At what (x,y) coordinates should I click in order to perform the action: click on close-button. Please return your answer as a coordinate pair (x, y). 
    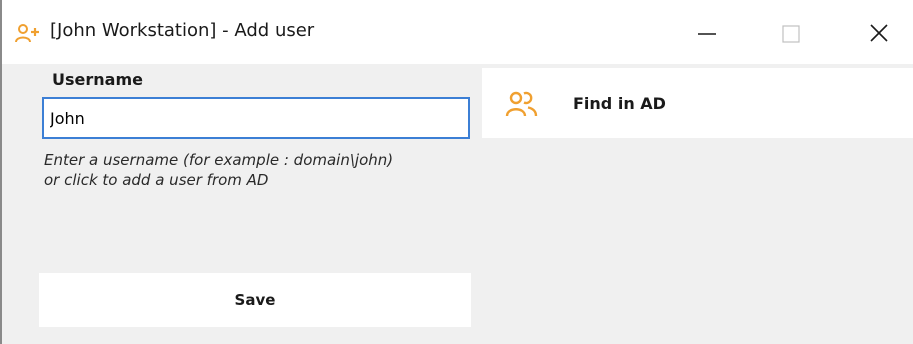
    Looking at the image, I should click on (877, 32).